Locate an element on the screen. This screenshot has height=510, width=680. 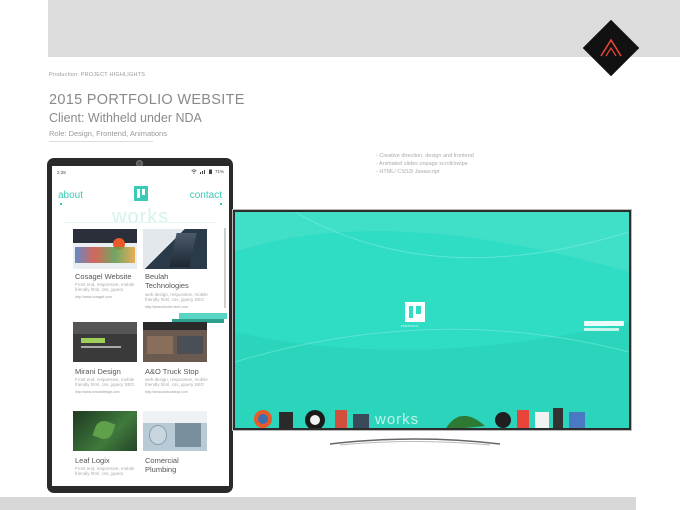
project-title: Beulah Technologies is located at coordinates (175, 281).